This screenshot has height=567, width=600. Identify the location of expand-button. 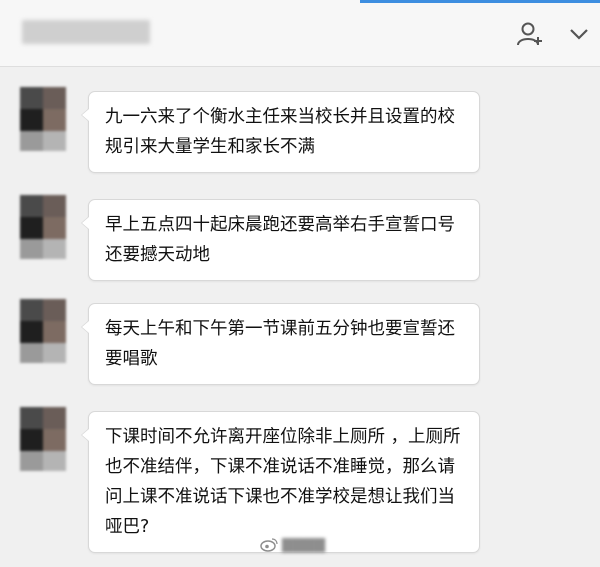
(579, 34).